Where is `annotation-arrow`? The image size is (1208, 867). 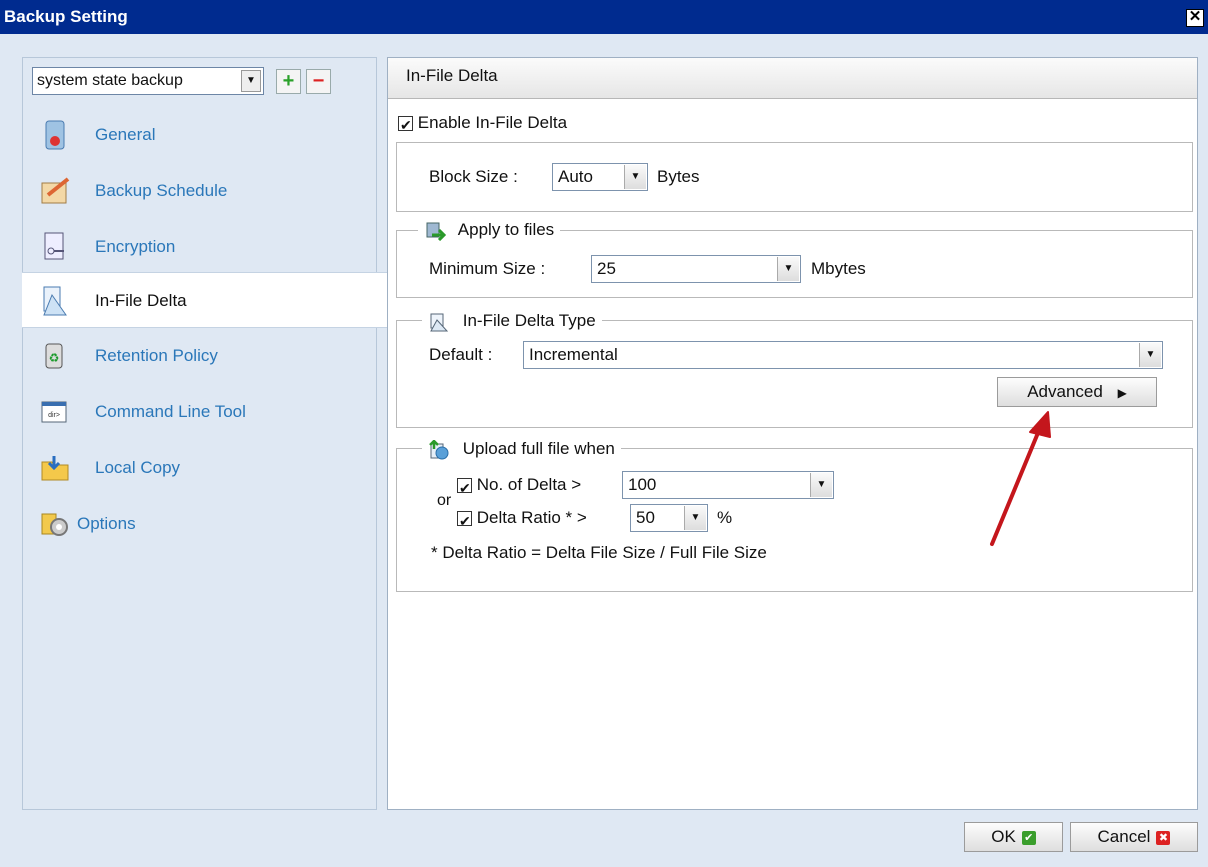
annotation-arrow is located at coordinates (1020, 478).